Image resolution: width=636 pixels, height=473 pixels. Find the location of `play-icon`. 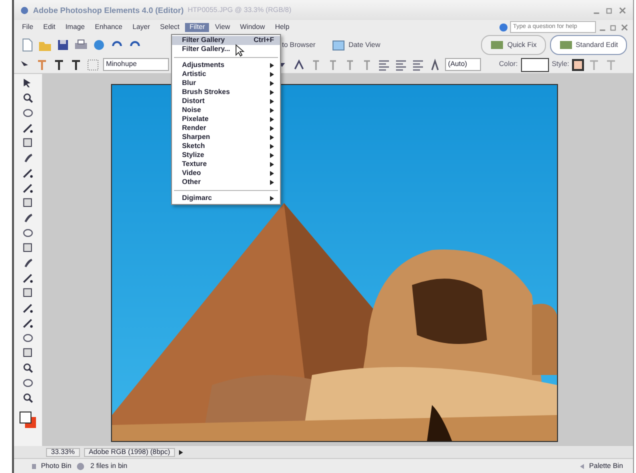

play-icon is located at coordinates (181, 452).